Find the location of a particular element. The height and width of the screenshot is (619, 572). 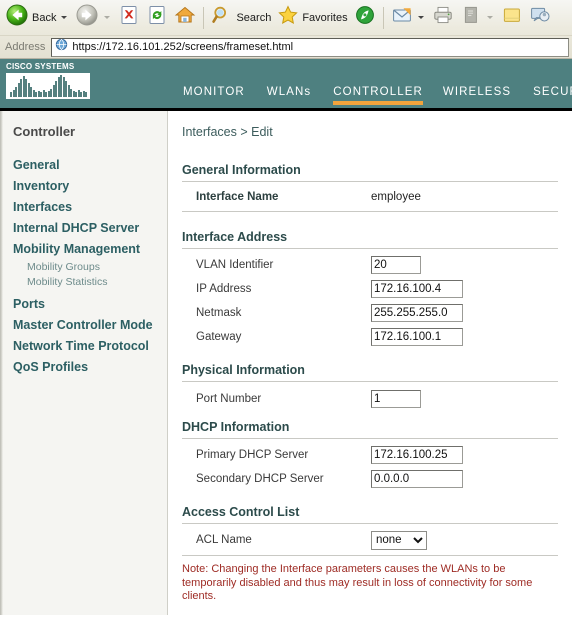

nav-tab-monitor: MONITOR is located at coordinates (214, 94).